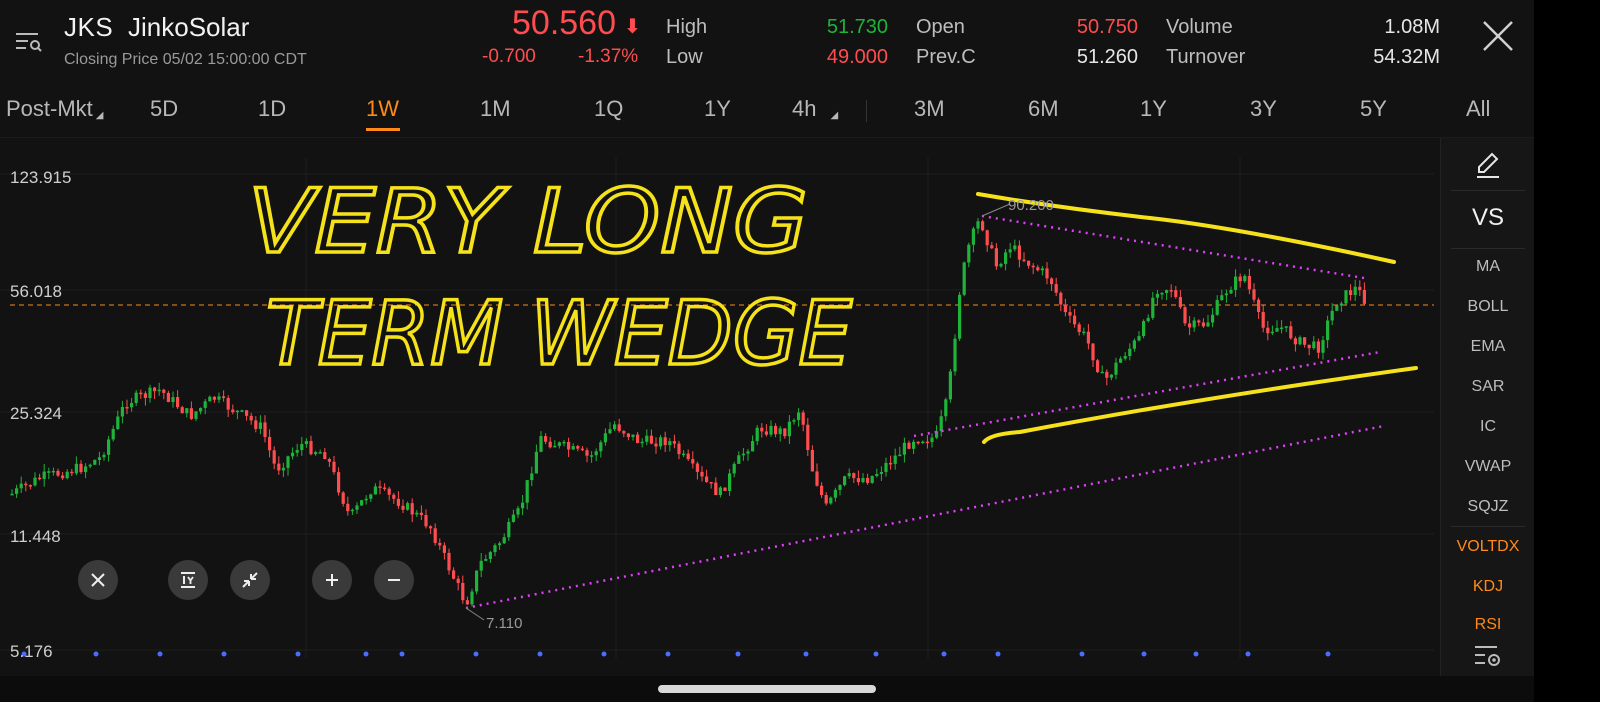 This screenshot has height=702, width=1600. What do you see at coordinates (767, 689) in the screenshot?
I see `home-indicator` at bounding box center [767, 689].